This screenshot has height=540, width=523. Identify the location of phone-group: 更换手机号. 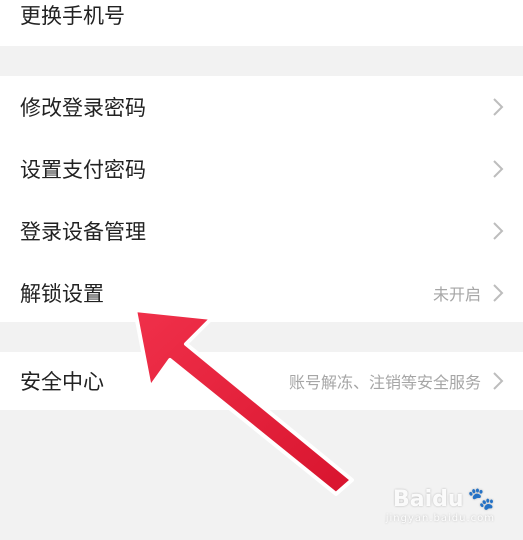
(261, 23).